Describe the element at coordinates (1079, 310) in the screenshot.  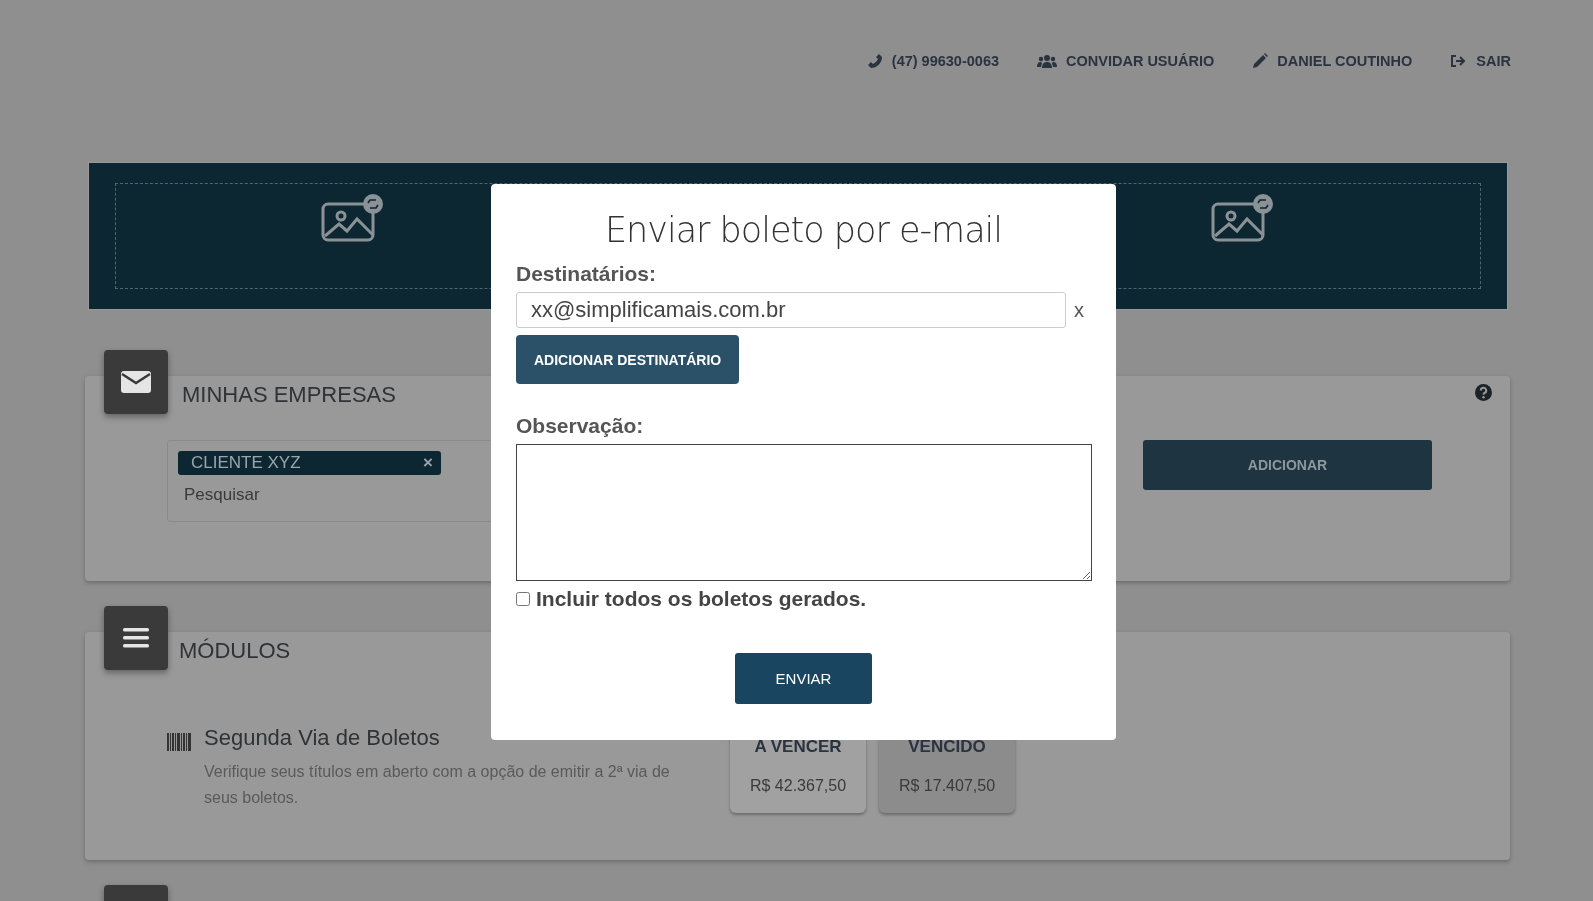
I see `remove-recipient-button: x` at that location.